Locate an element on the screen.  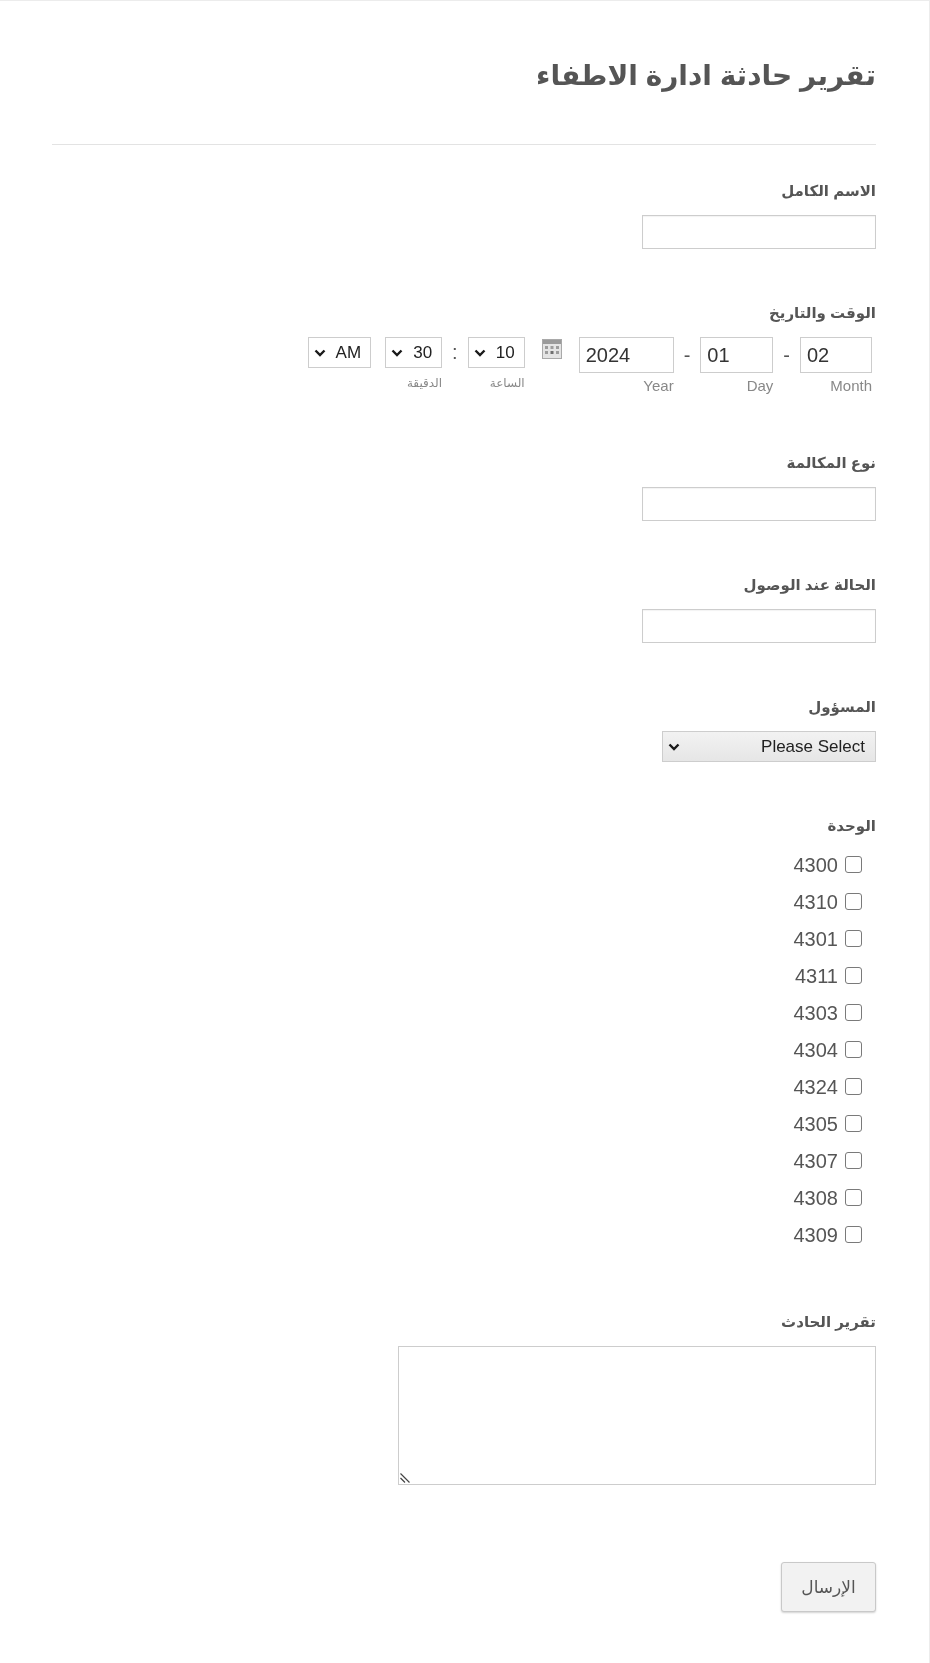
field-label: الاسم الكامل is located at coordinates (828, 191).